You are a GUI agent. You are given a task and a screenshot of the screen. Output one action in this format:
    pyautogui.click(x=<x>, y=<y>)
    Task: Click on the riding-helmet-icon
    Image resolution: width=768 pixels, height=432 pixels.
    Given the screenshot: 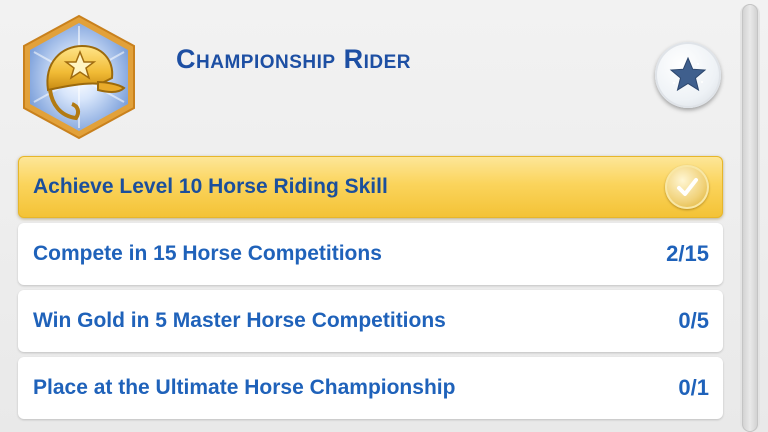 What is the action you would take?
    pyautogui.click(x=79, y=77)
    